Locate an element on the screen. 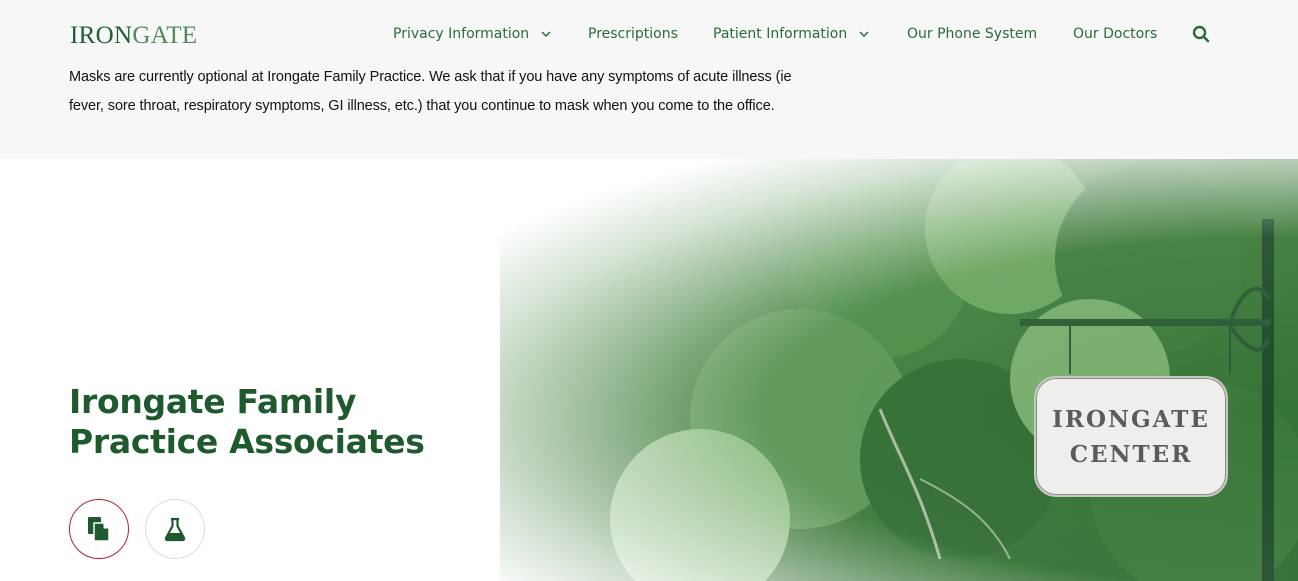  flask-icon is located at coordinates (175, 529).